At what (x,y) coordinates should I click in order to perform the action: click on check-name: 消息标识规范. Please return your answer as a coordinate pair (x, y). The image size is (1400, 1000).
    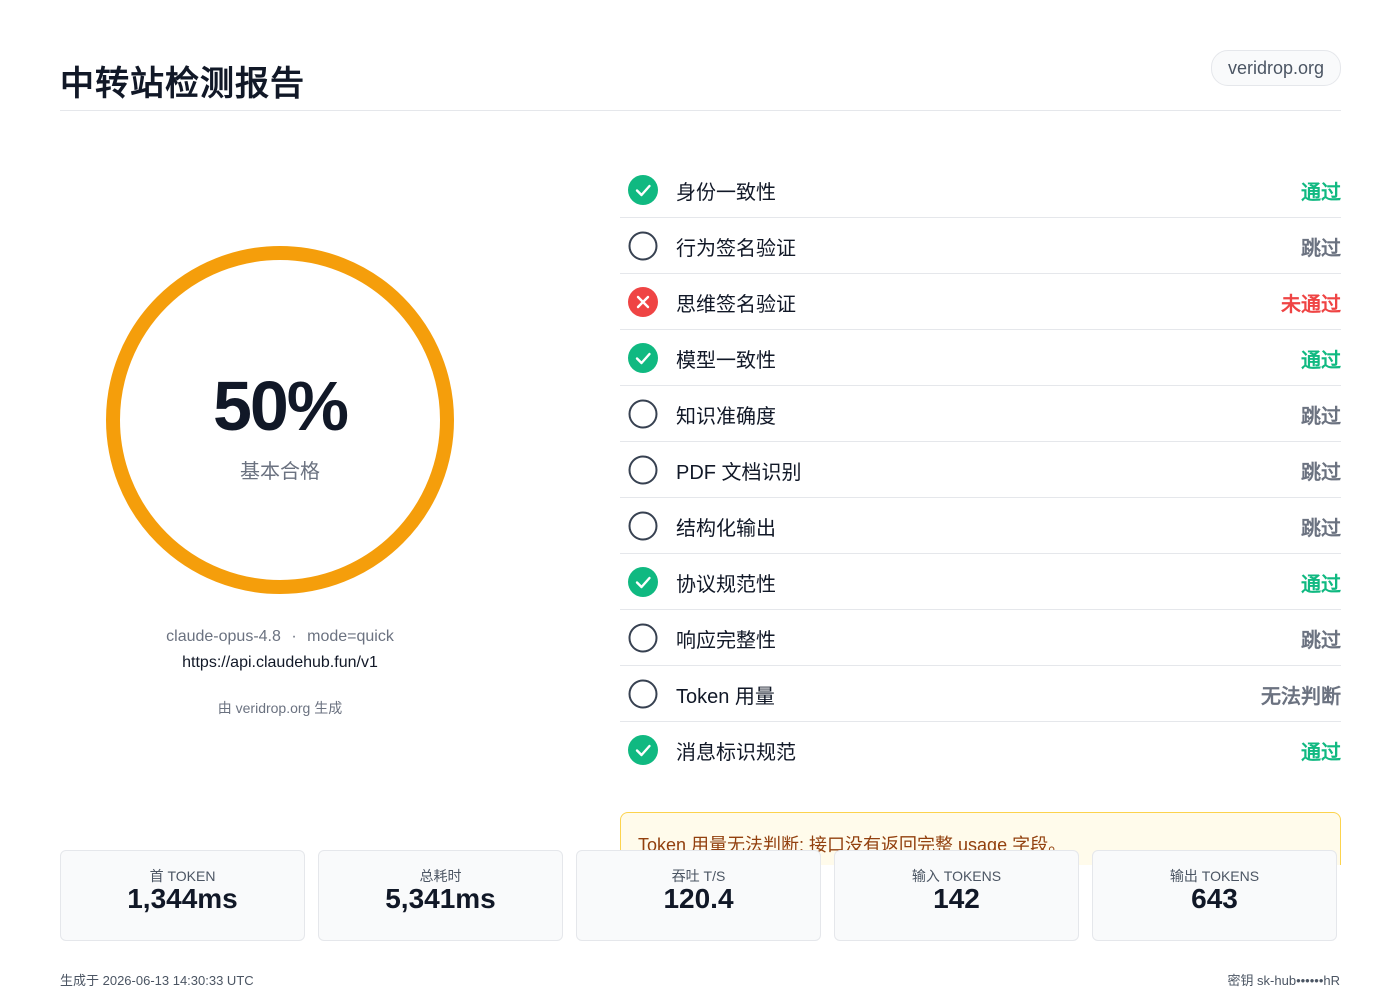
    Looking at the image, I should click on (736, 753).